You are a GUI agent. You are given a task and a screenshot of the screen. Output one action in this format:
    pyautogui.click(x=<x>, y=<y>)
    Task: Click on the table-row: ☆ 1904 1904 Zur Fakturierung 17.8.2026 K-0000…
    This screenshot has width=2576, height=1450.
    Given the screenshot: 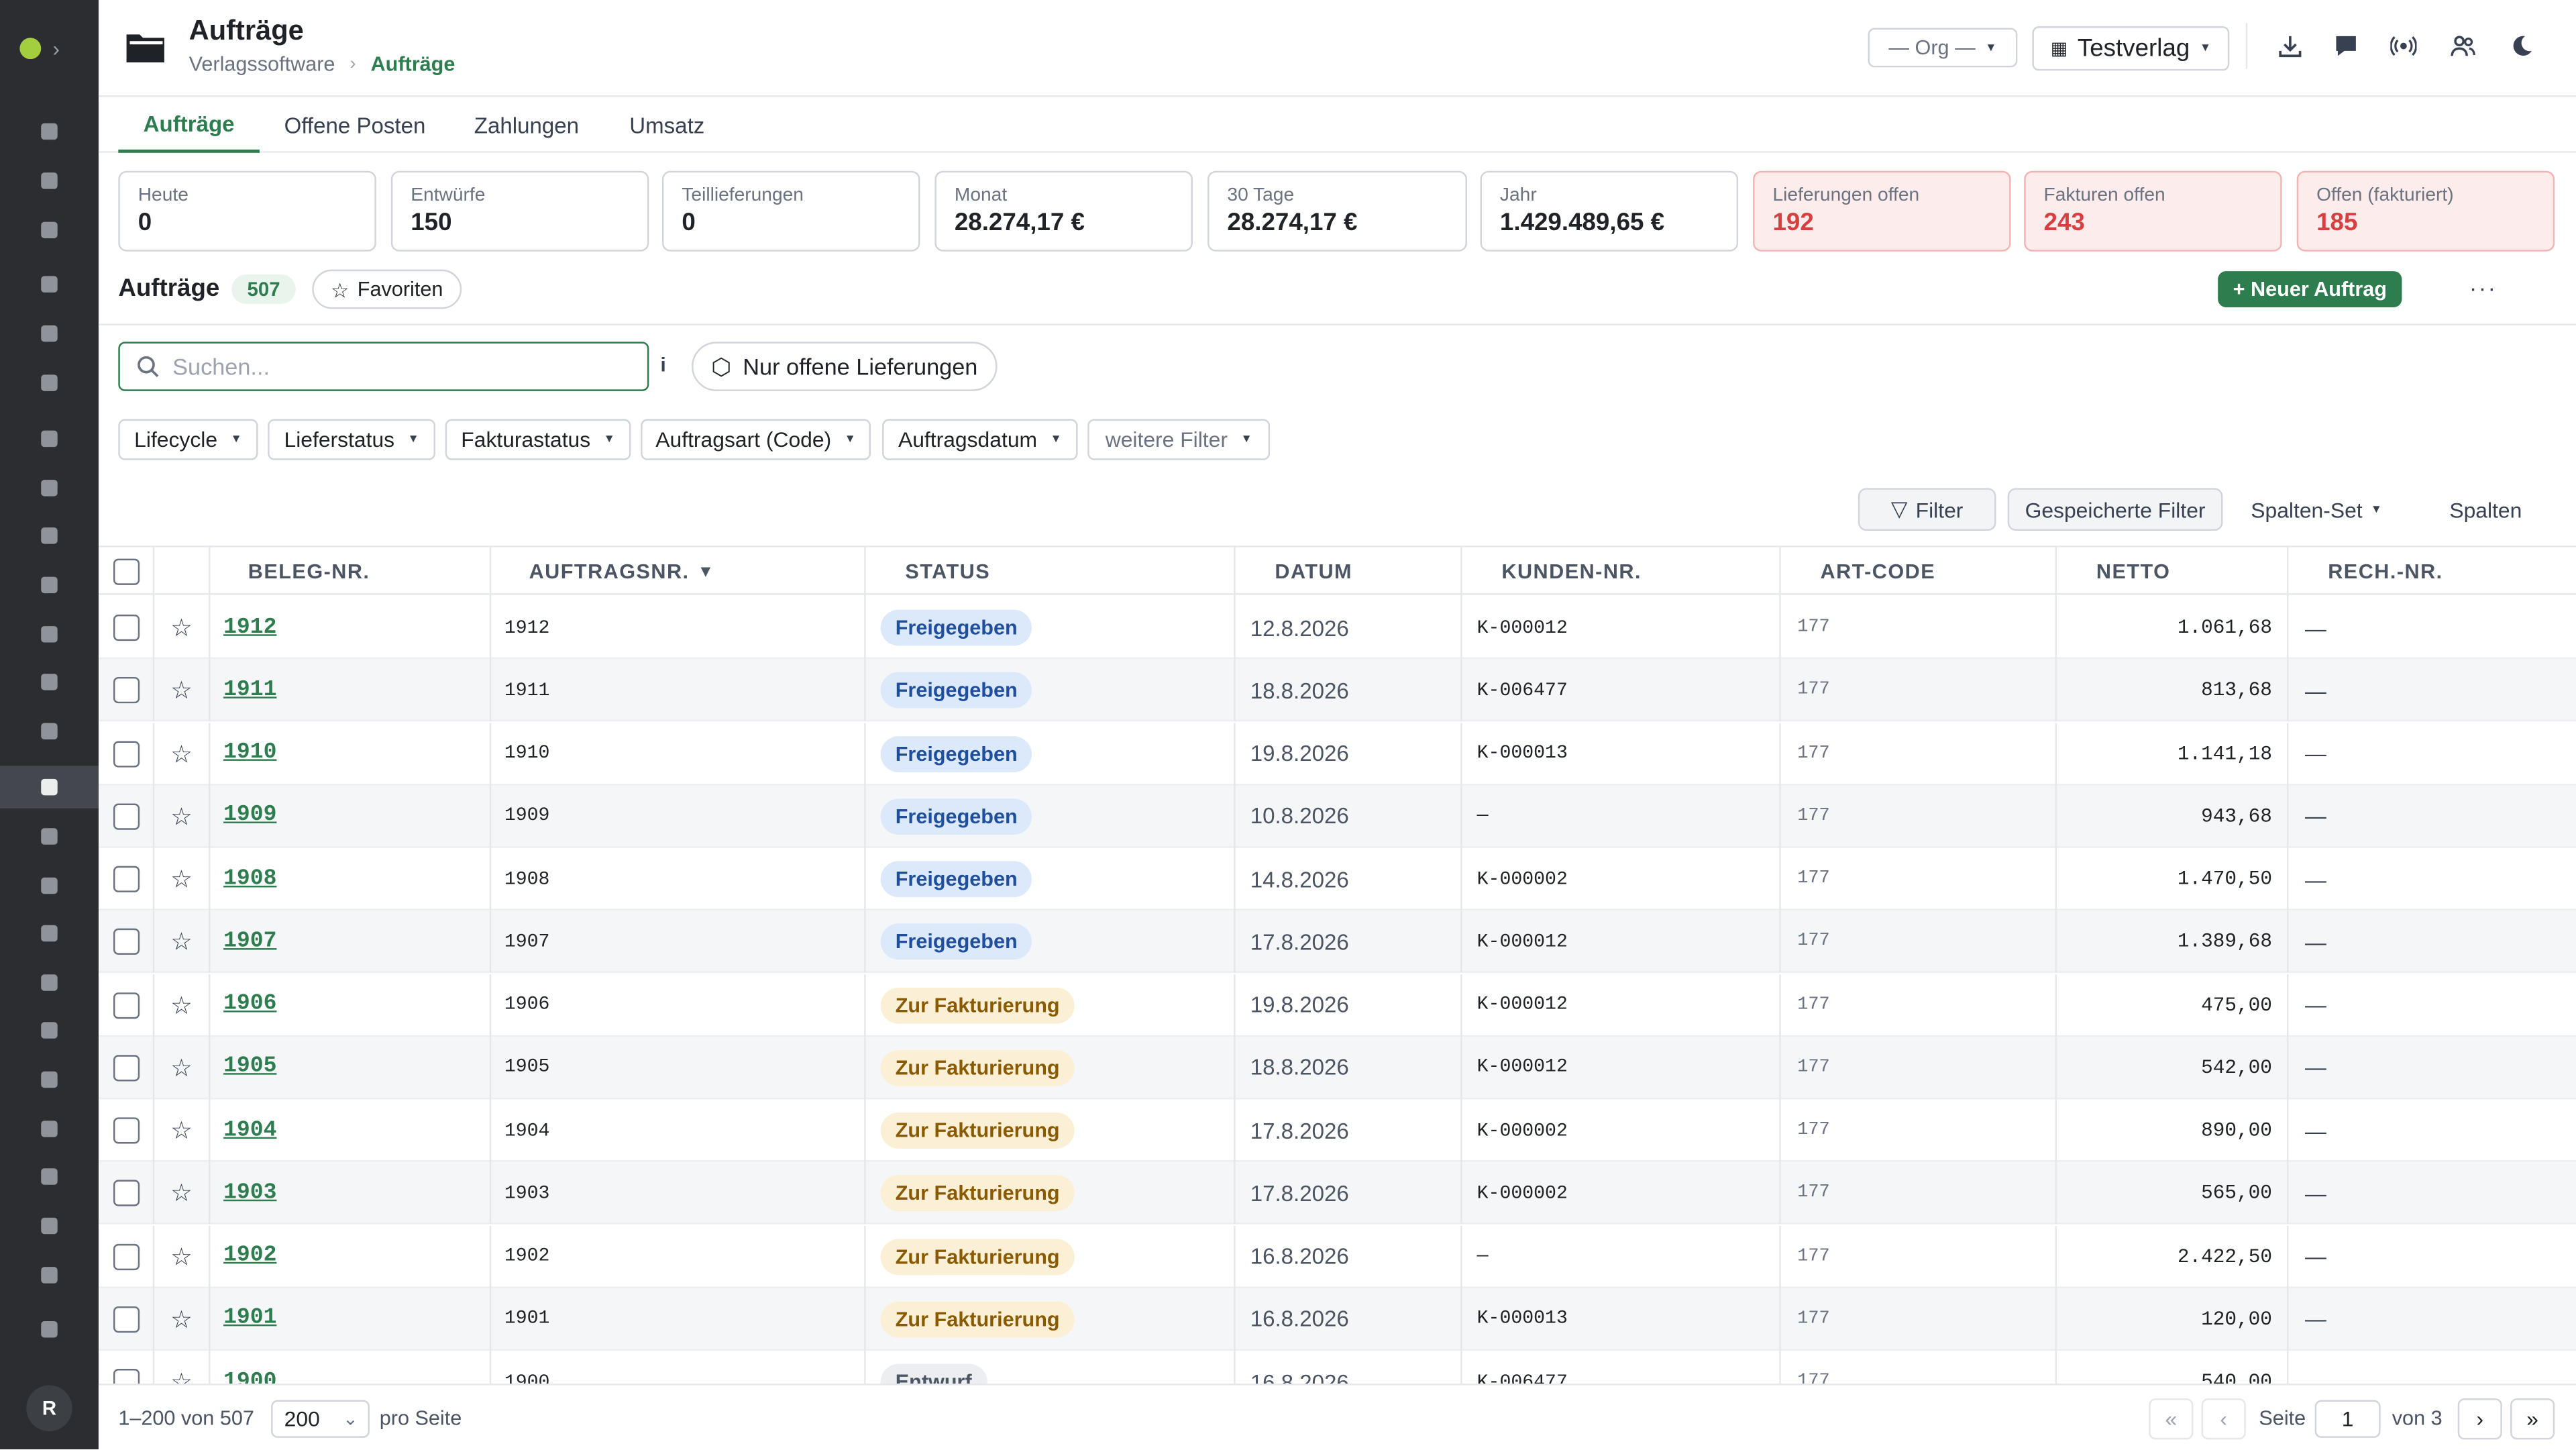 What is the action you would take?
    pyautogui.click(x=1337, y=1130)
    